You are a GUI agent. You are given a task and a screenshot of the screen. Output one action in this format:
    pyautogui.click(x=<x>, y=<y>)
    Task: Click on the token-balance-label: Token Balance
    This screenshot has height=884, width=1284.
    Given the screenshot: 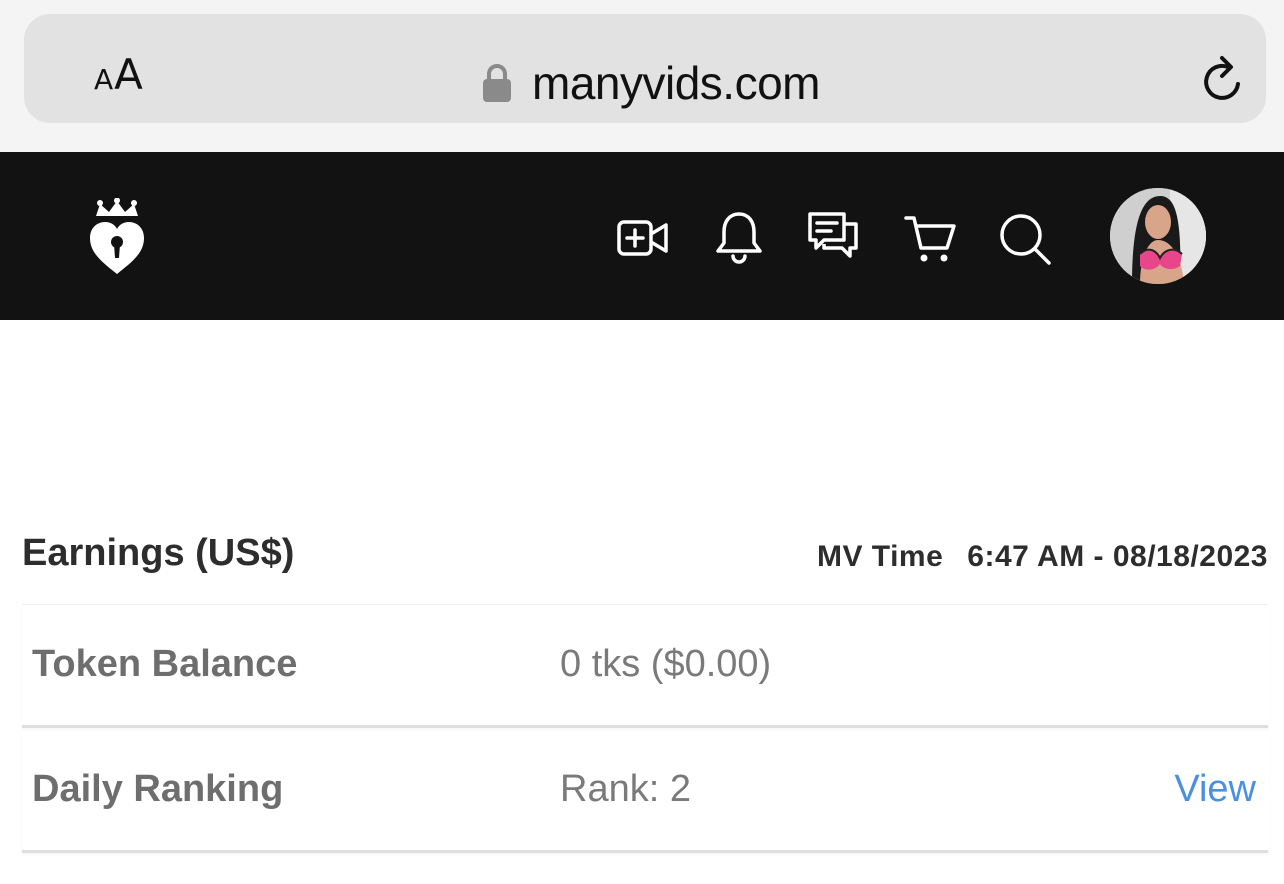 What is the action you would take?
    pyautogui.click(x=165, y=664)
    